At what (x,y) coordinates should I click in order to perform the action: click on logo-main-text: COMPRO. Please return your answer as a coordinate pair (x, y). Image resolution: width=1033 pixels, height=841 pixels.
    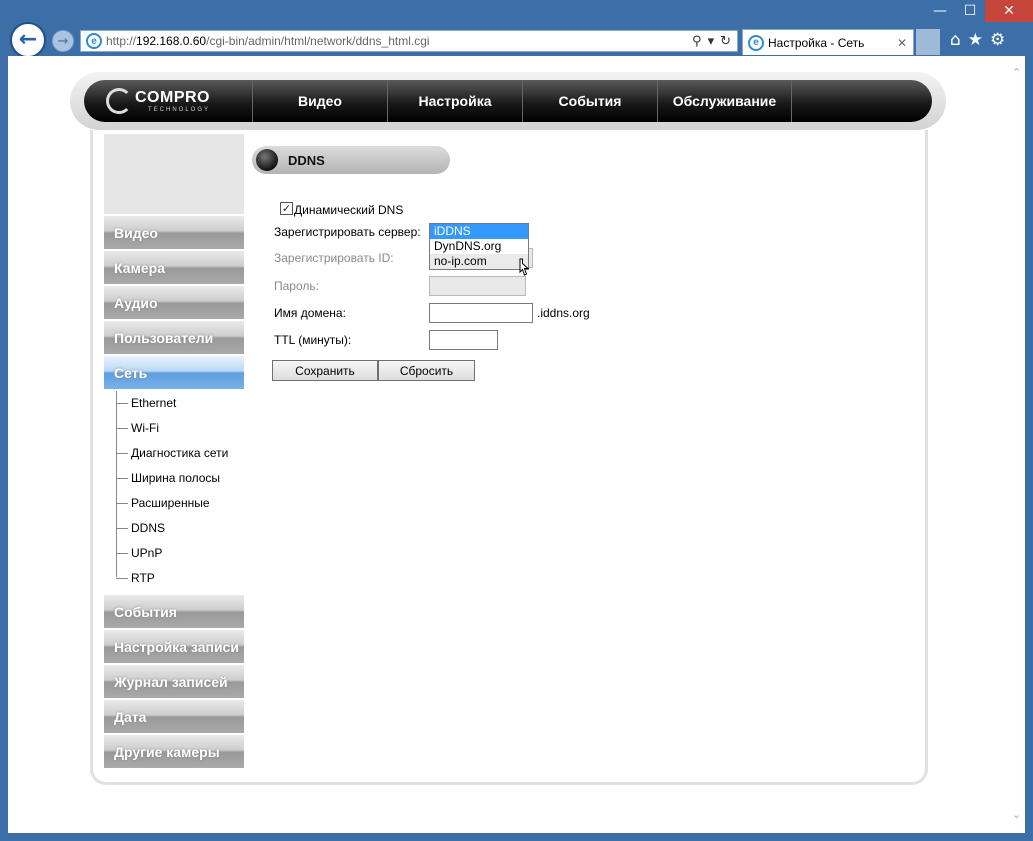
    Looking at the image, I should click on (172, 97).